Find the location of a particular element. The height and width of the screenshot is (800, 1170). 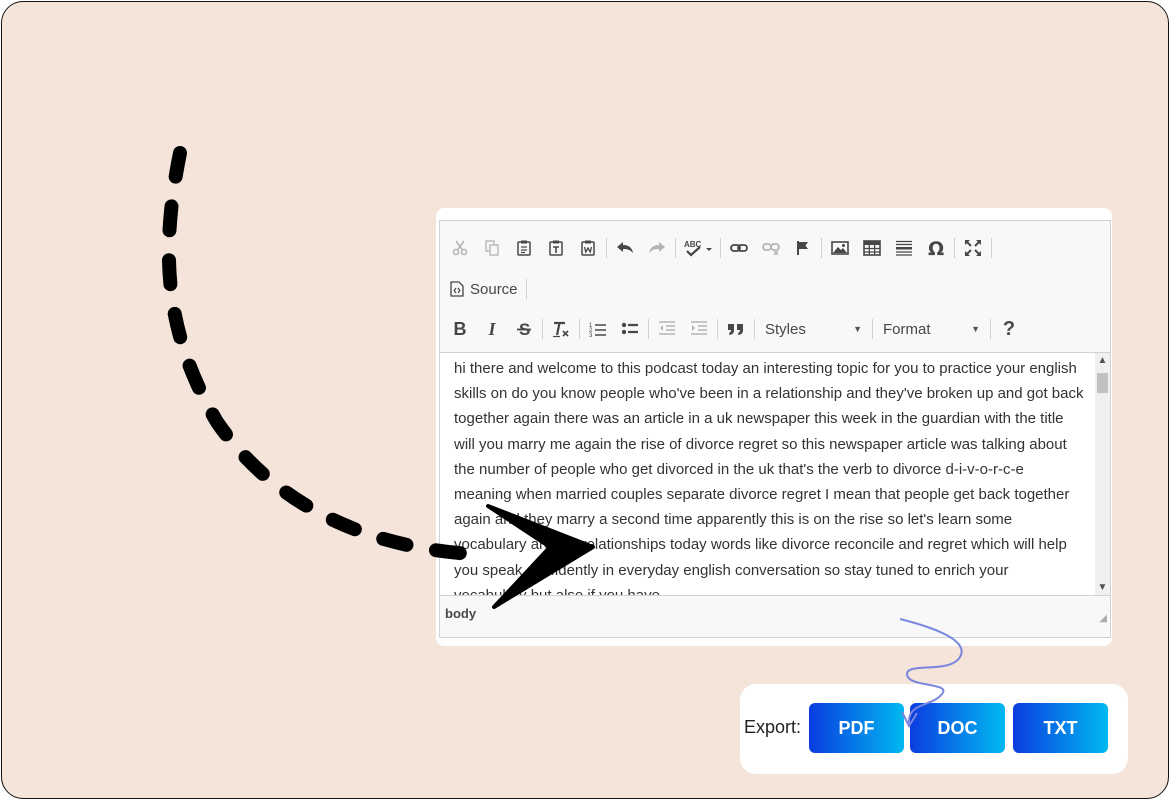

decrease-indent-icon is located at coordinates (667, 329).